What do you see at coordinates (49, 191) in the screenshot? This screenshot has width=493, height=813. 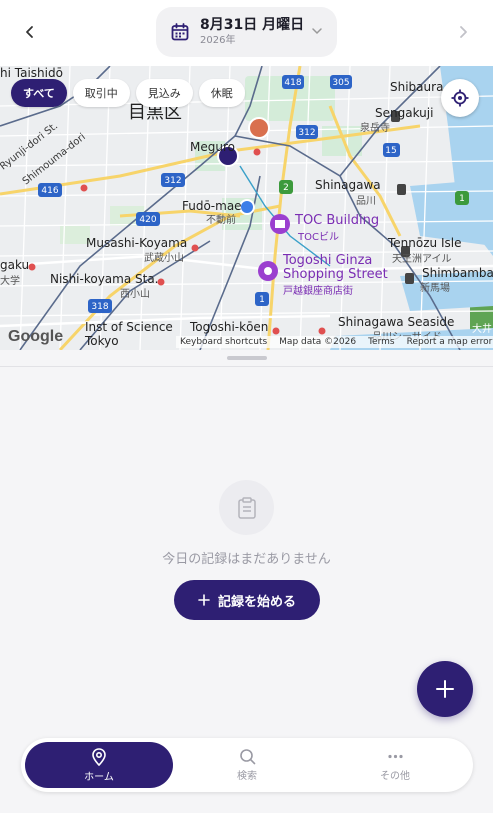 I see `svg-text: 416` at bounding box center [49, 191].